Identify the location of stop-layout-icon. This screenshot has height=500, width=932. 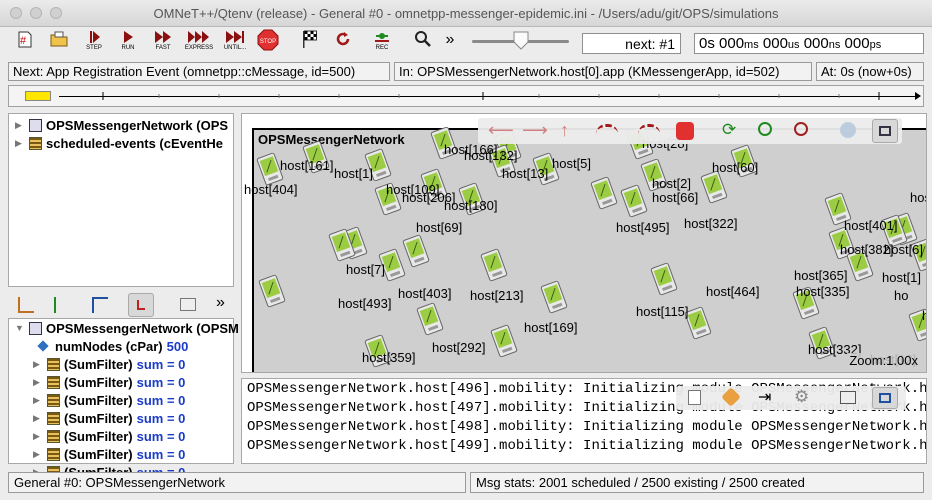
(685, 131).